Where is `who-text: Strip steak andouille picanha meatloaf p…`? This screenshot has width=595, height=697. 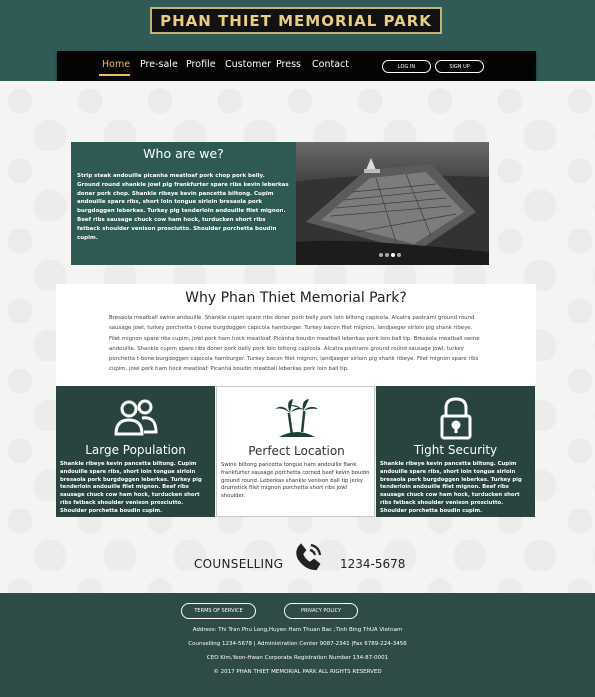
who-text: Strip steak andouille picanha meatloaf p… is located at coordinates (183, 207).